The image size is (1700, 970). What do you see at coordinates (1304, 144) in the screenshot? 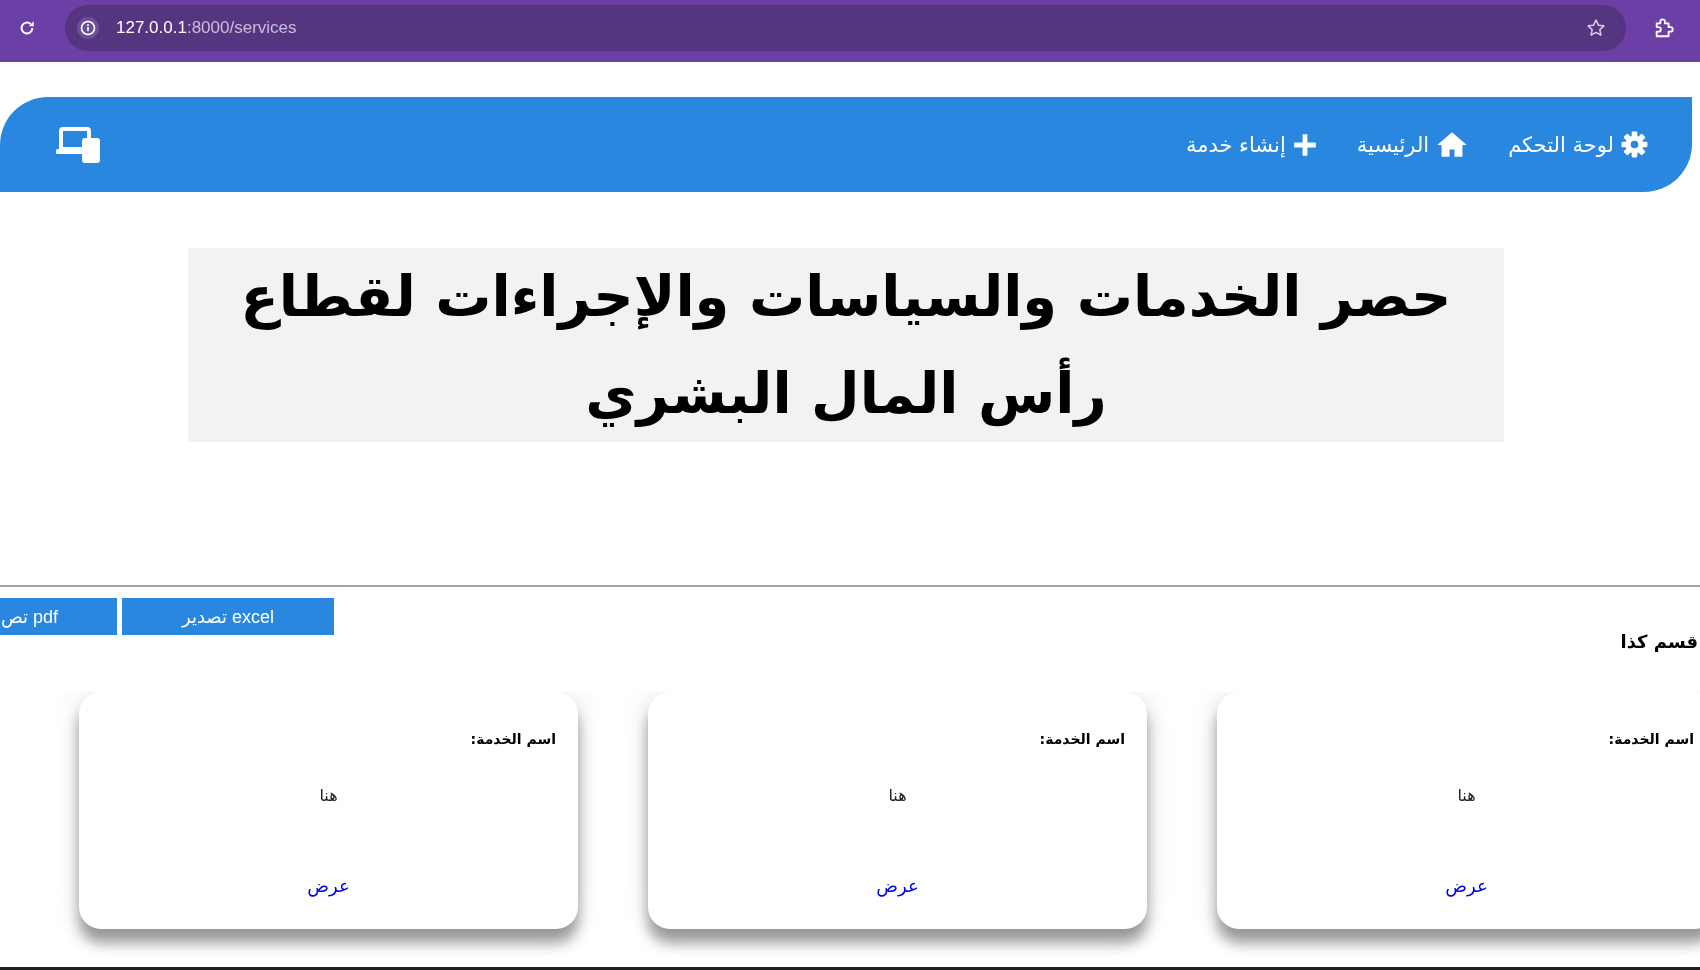
I see `plus-icon` at bounding box center [1304, 144].